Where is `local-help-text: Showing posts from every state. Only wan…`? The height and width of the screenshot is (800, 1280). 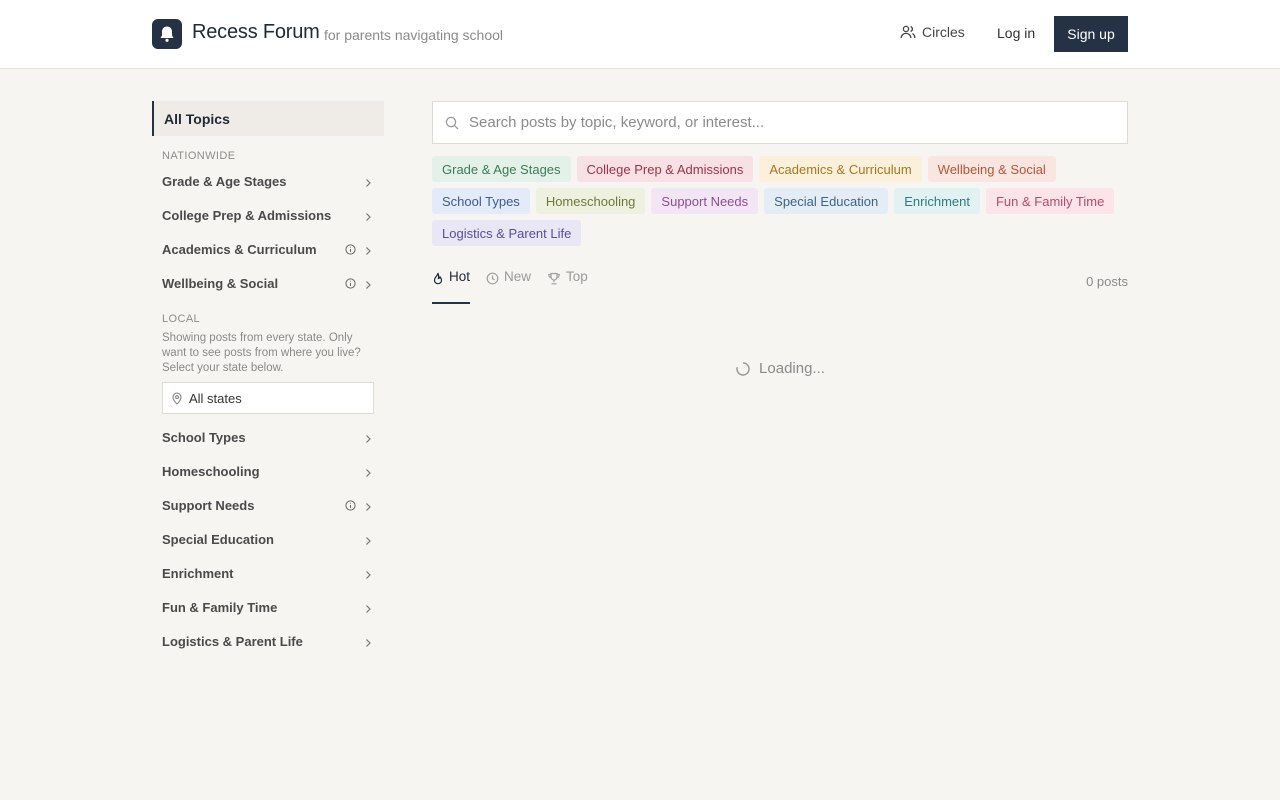
local-help-text: Showing posts from every state. Only wan… is located at coordinates (261, 353).